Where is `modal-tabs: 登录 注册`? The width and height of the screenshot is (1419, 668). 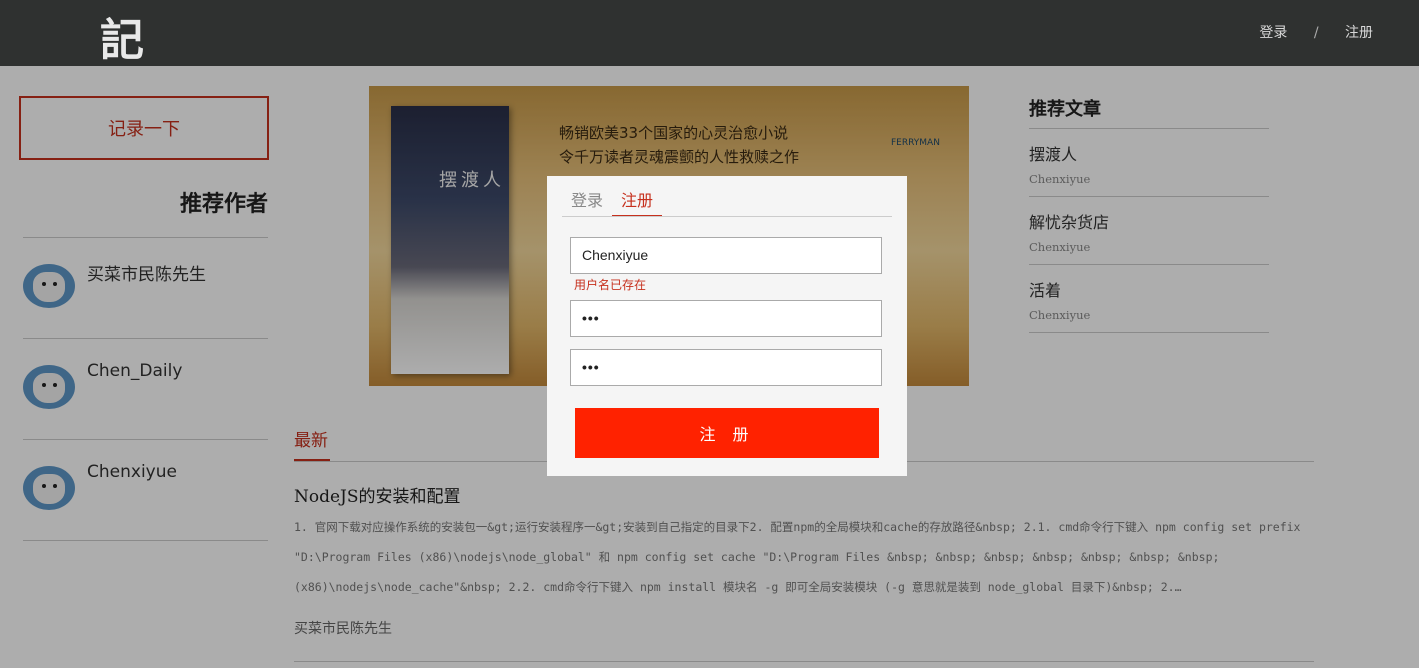
modal-tabs: 登录 注册 is located at coordinates (727, 196).